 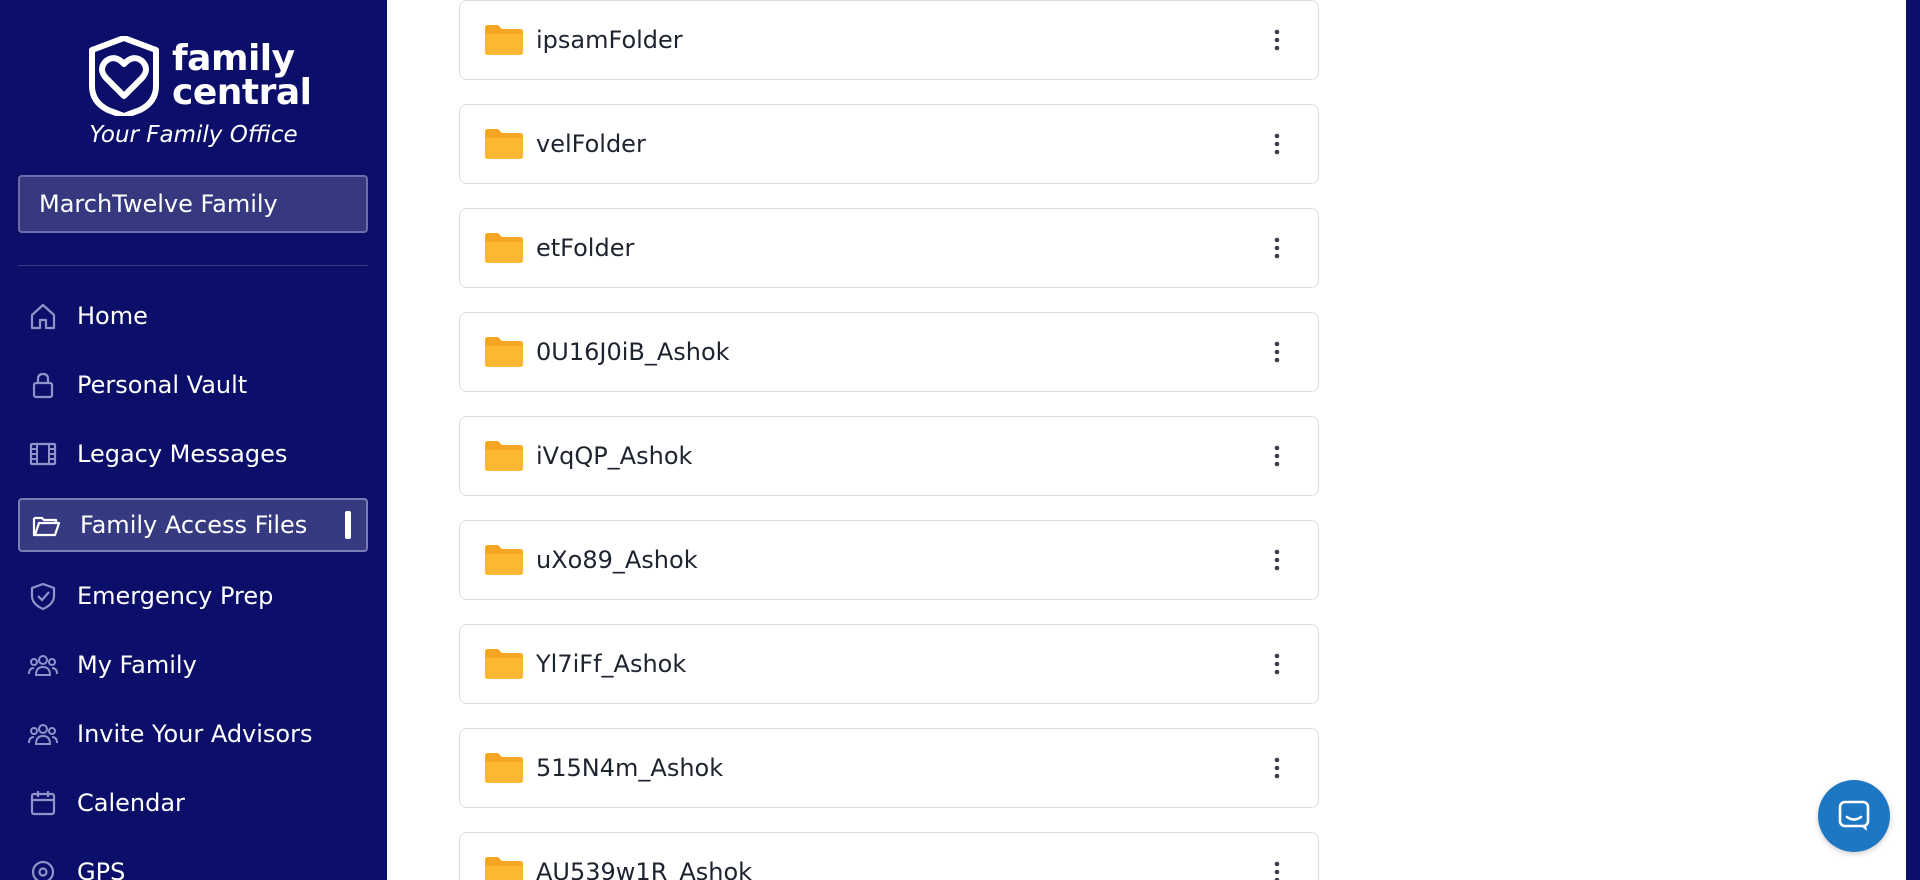 What do you see at coordinates (193, 135) in the screenshot?
I see `brand-tagline: Your Family Office` at bounding box center [193, 135].